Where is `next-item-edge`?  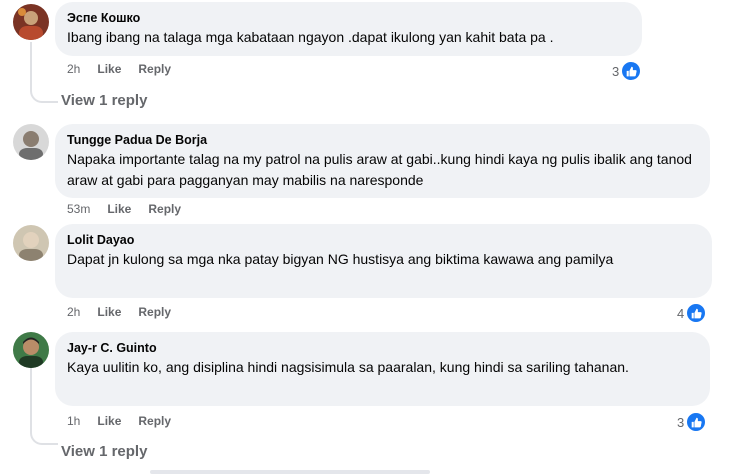
next-item-edge is located at coordinates (290, 472).